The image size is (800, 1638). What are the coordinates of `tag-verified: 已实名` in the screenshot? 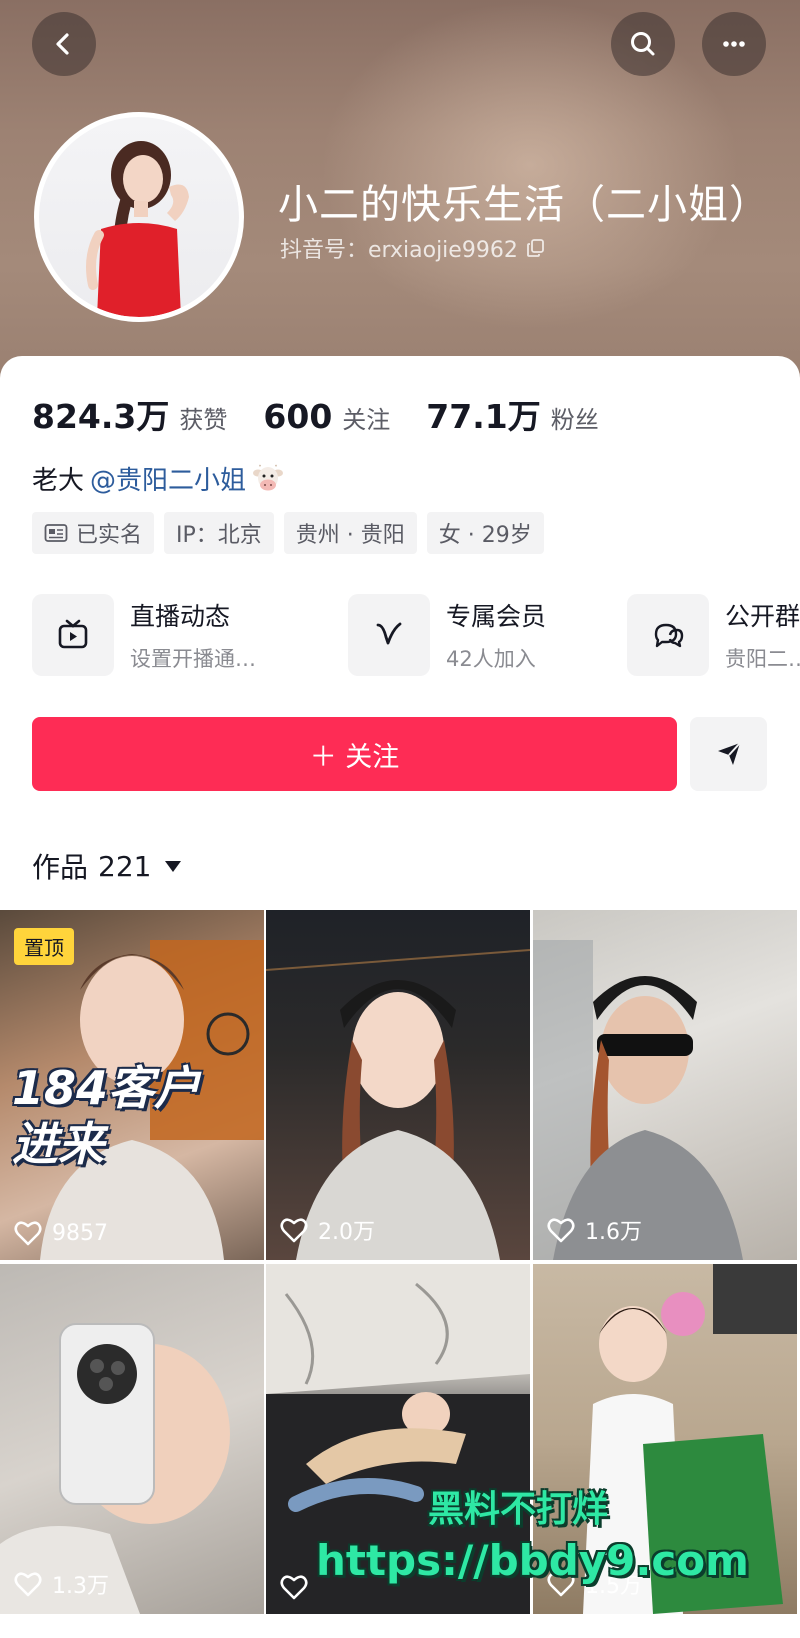 It's located at (93, 533).